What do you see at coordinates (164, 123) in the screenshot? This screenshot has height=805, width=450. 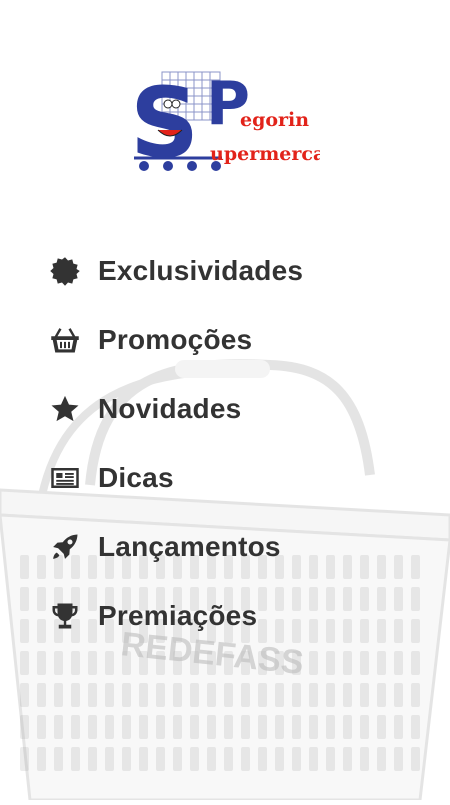 I see `logo-letter-s: S` at bounding box center [164, 123].